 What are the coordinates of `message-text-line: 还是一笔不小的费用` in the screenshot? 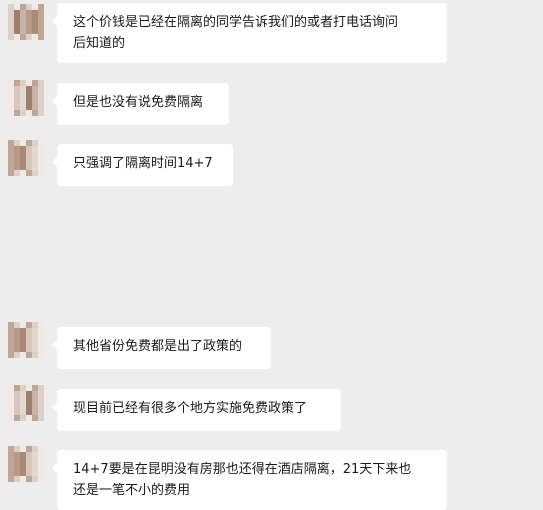 It's located at (132, 490).